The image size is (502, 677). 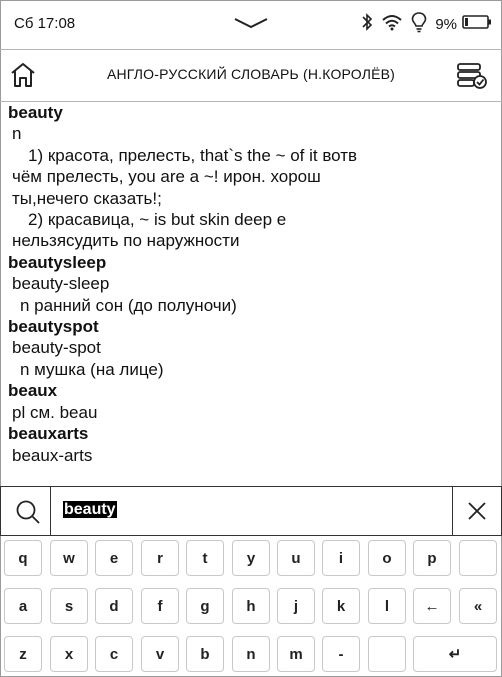 What do you see at coordinates (432, 606) in the screenshot?
I see `backspace-key: ←` at bounding box center [432, 606].